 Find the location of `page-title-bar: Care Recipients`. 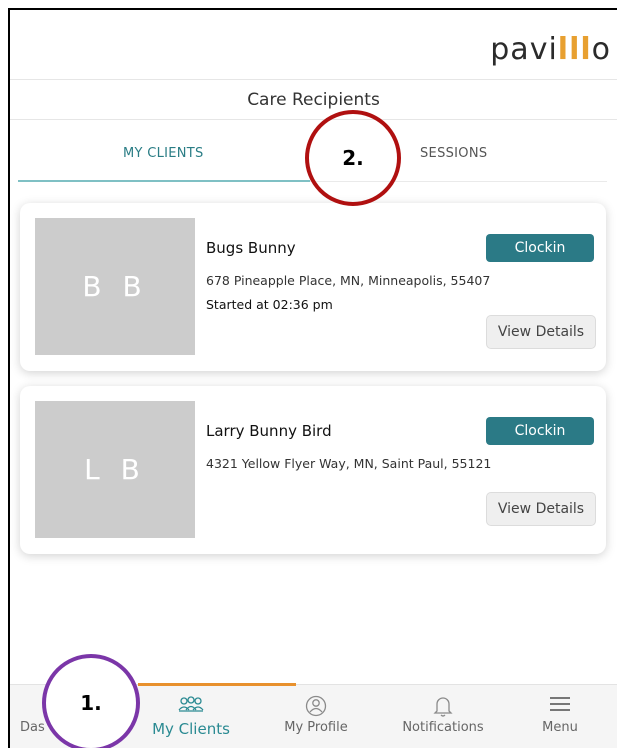

page-title-bar: Care Recipients is located at coordinates (313, 100).